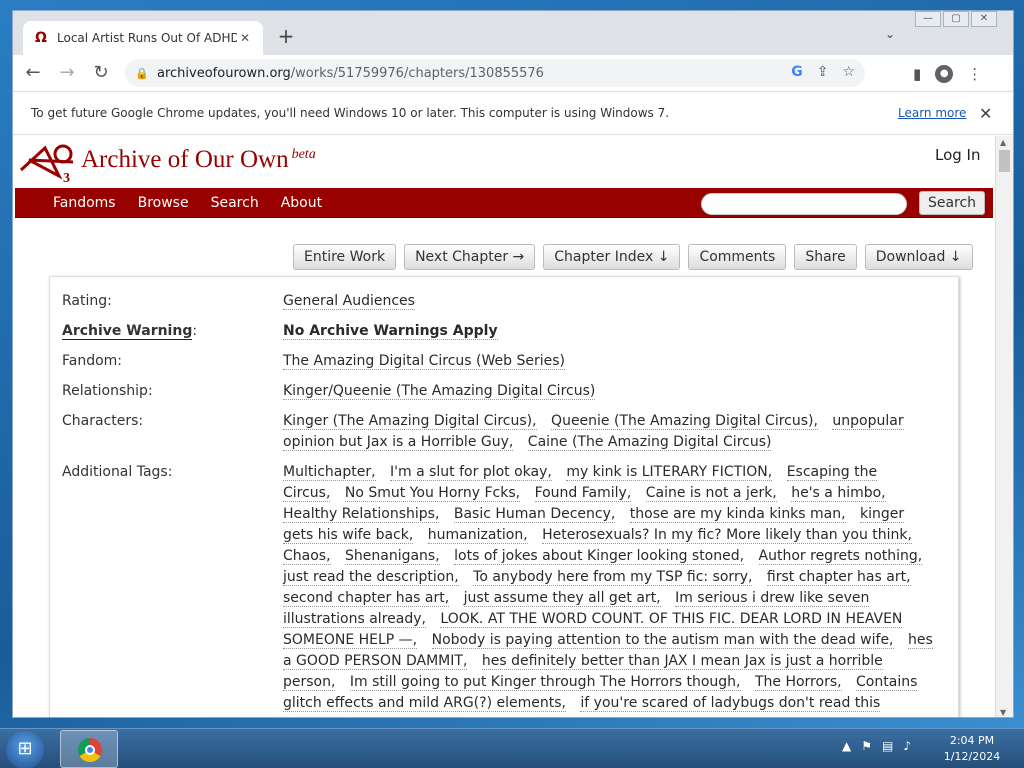 The height and width of the screenshot is (768, 1024). I want to click on clock: 2:04 PM 1/12/2024, so click(972, 749).